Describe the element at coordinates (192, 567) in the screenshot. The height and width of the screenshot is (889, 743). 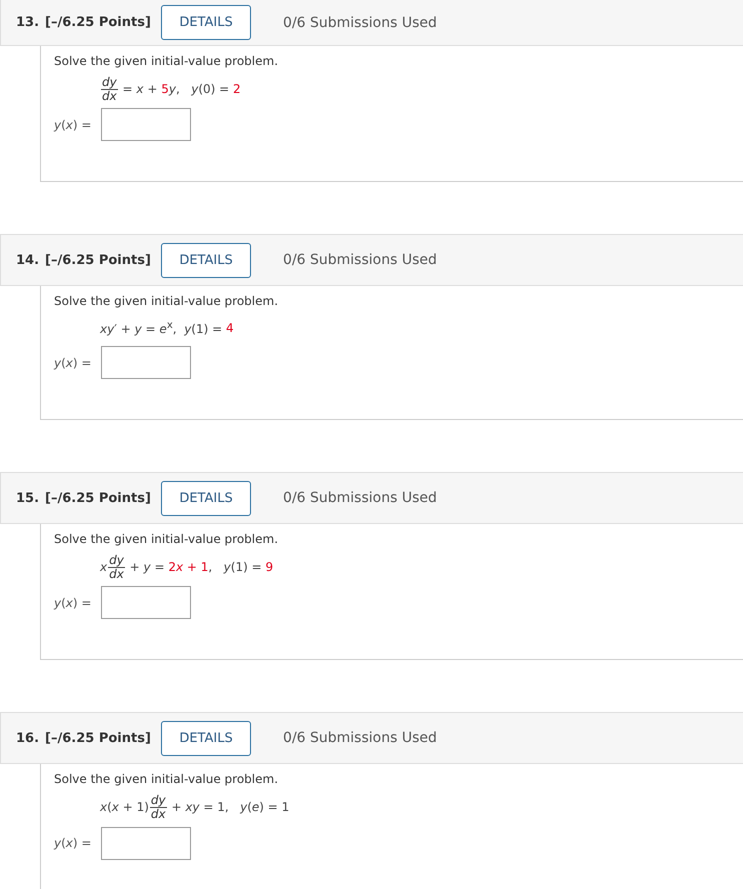
I see `equation-text: x + 1` at that location.